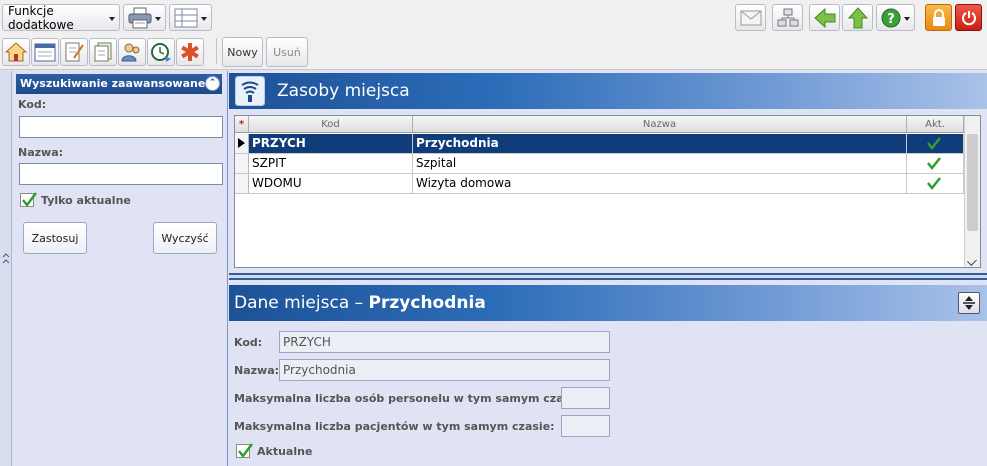 This screenshot has height=466, width=987. I want to click on lock-button, so click(938, 17).